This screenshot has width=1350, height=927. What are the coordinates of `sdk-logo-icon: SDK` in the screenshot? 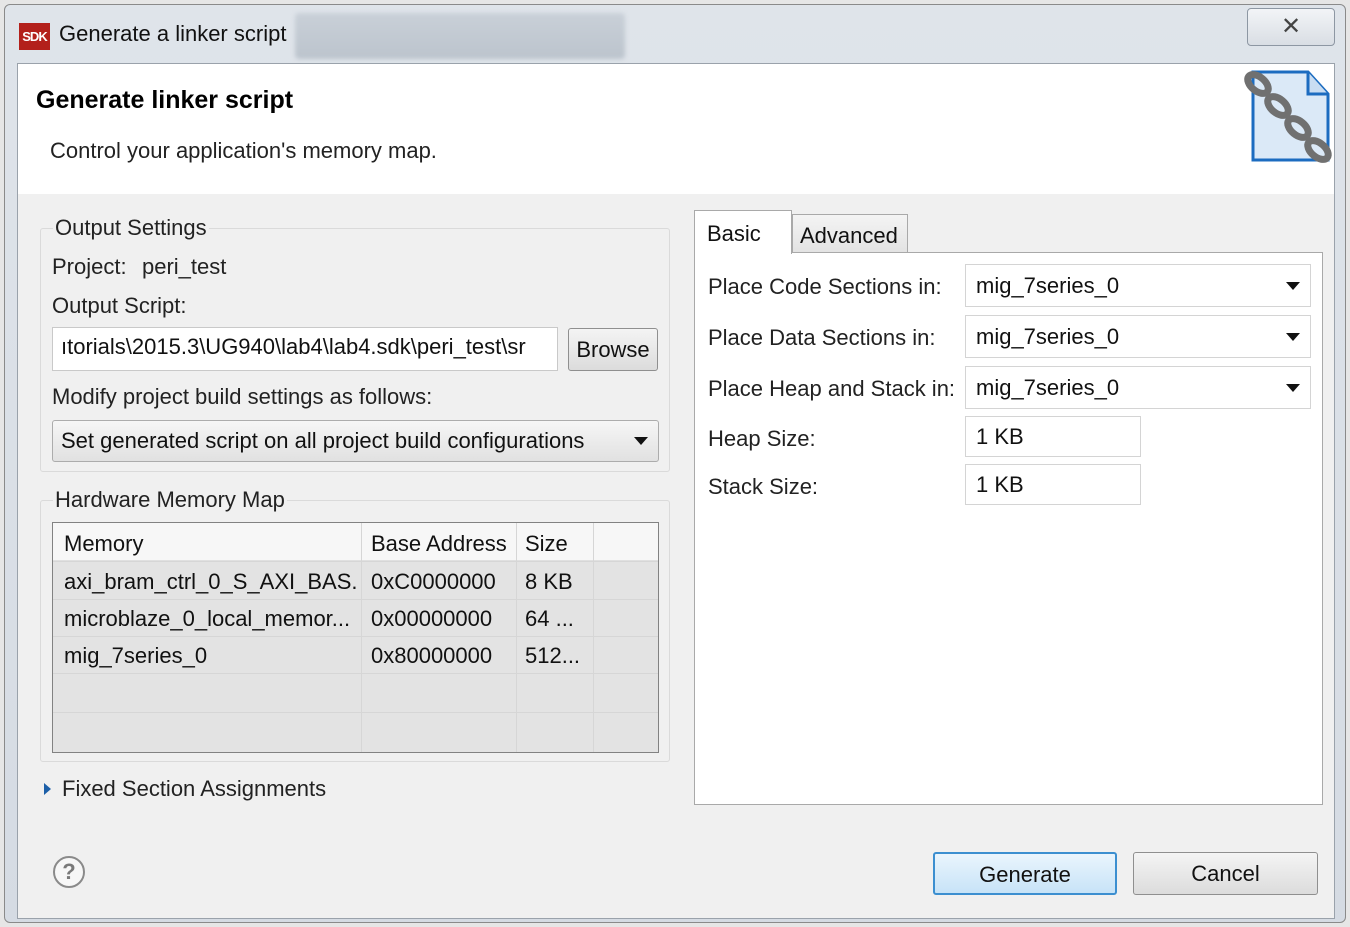 It's located at (34, 36).